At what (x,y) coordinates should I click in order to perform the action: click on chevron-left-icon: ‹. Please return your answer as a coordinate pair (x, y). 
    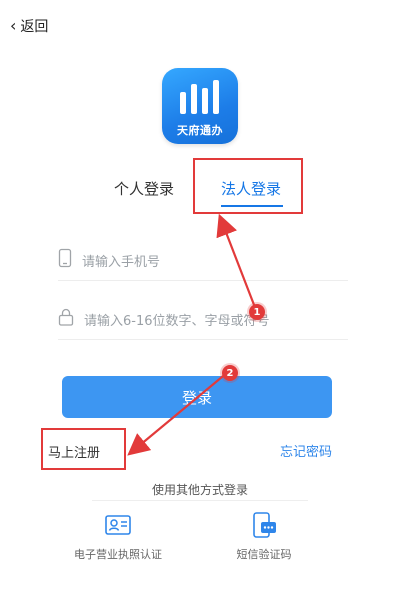
    Looking at the image, I should click on (13, 25).